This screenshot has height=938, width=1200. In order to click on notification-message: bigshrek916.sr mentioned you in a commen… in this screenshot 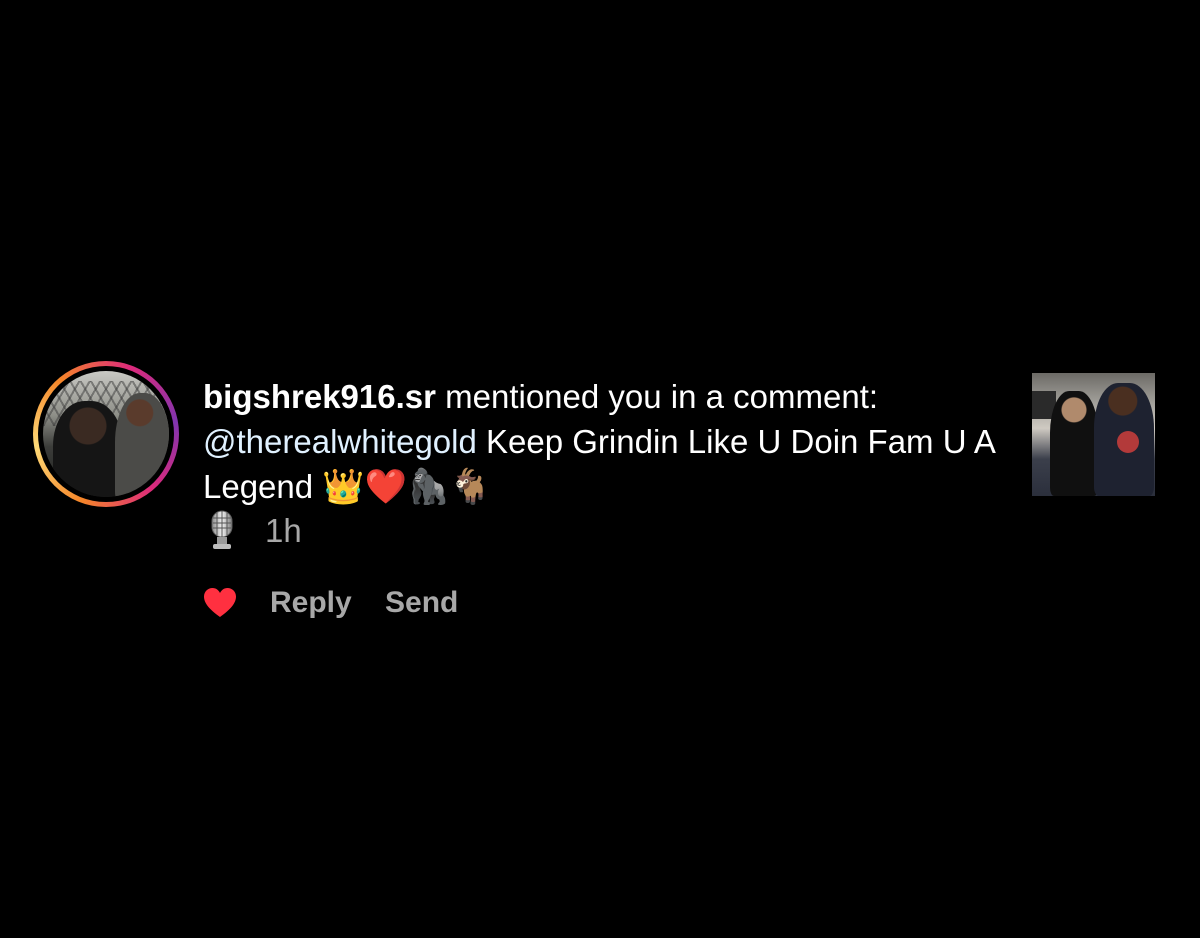, I will do `click(603, 442)`.